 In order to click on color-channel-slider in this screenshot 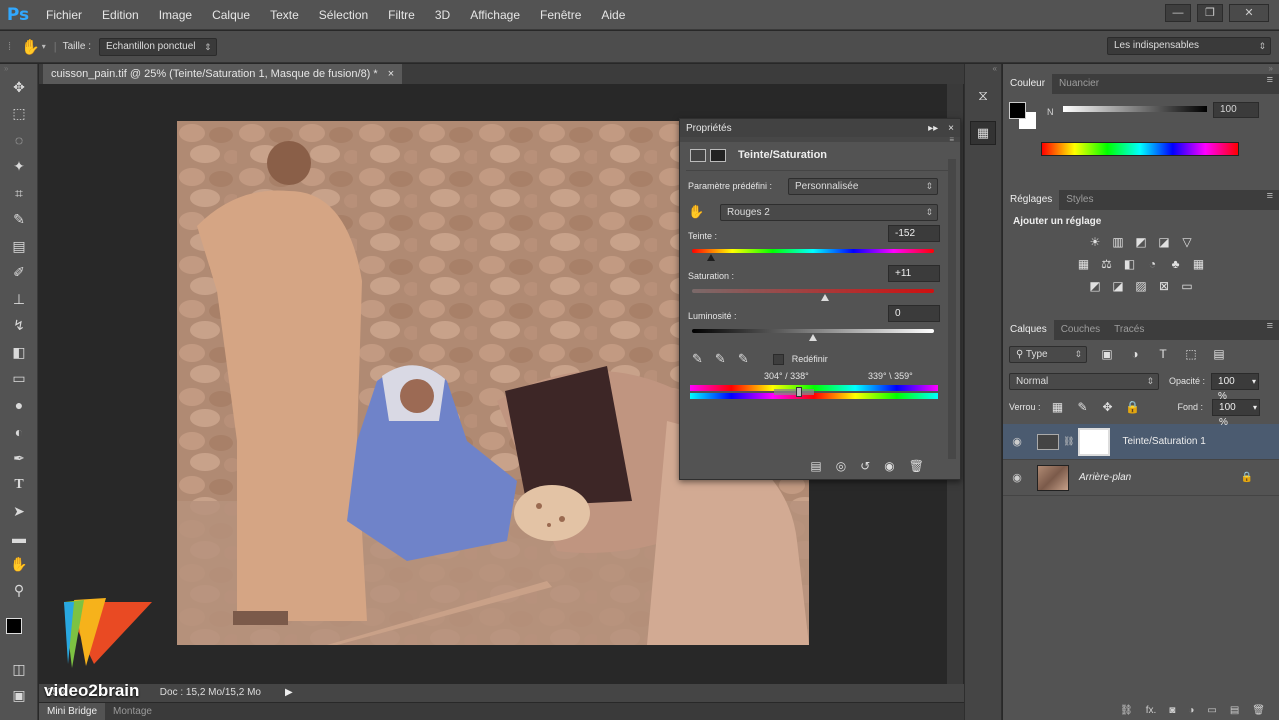, I will do `click(1135, 109)`.